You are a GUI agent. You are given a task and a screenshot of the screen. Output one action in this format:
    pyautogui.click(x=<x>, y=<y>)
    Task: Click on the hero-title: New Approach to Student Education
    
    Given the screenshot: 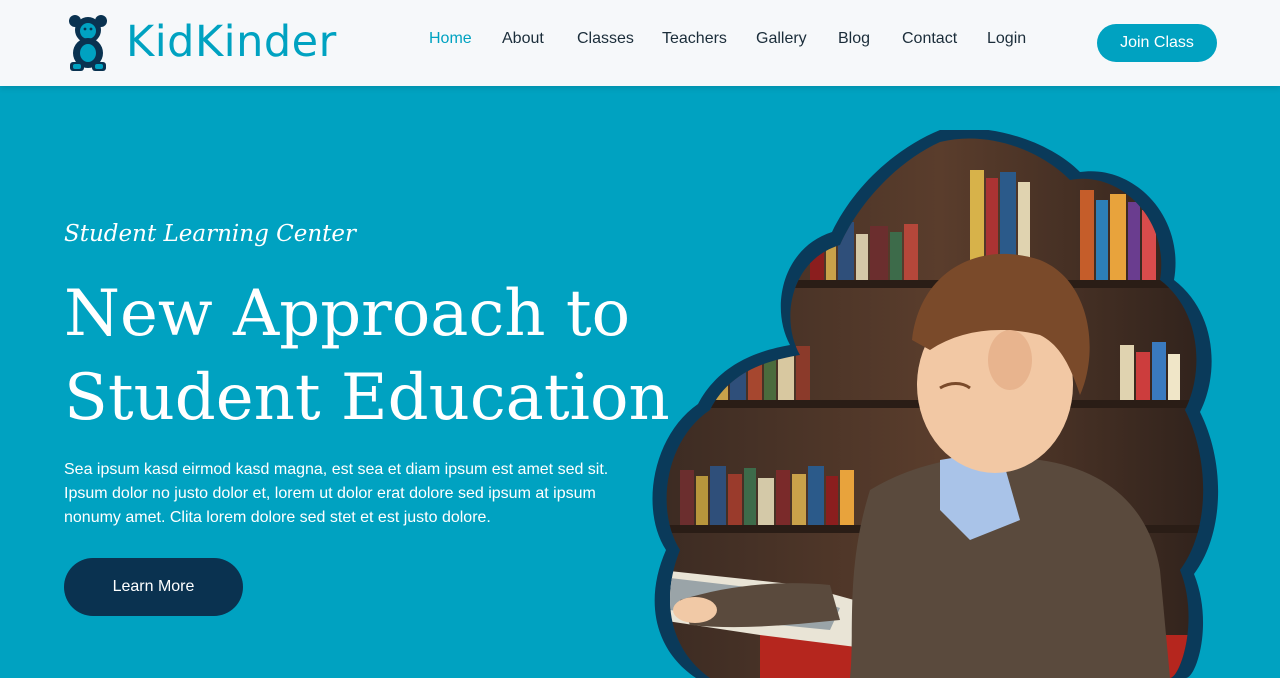 What is the action you would take?
    pyautogui.click(x=367, y=356)
    